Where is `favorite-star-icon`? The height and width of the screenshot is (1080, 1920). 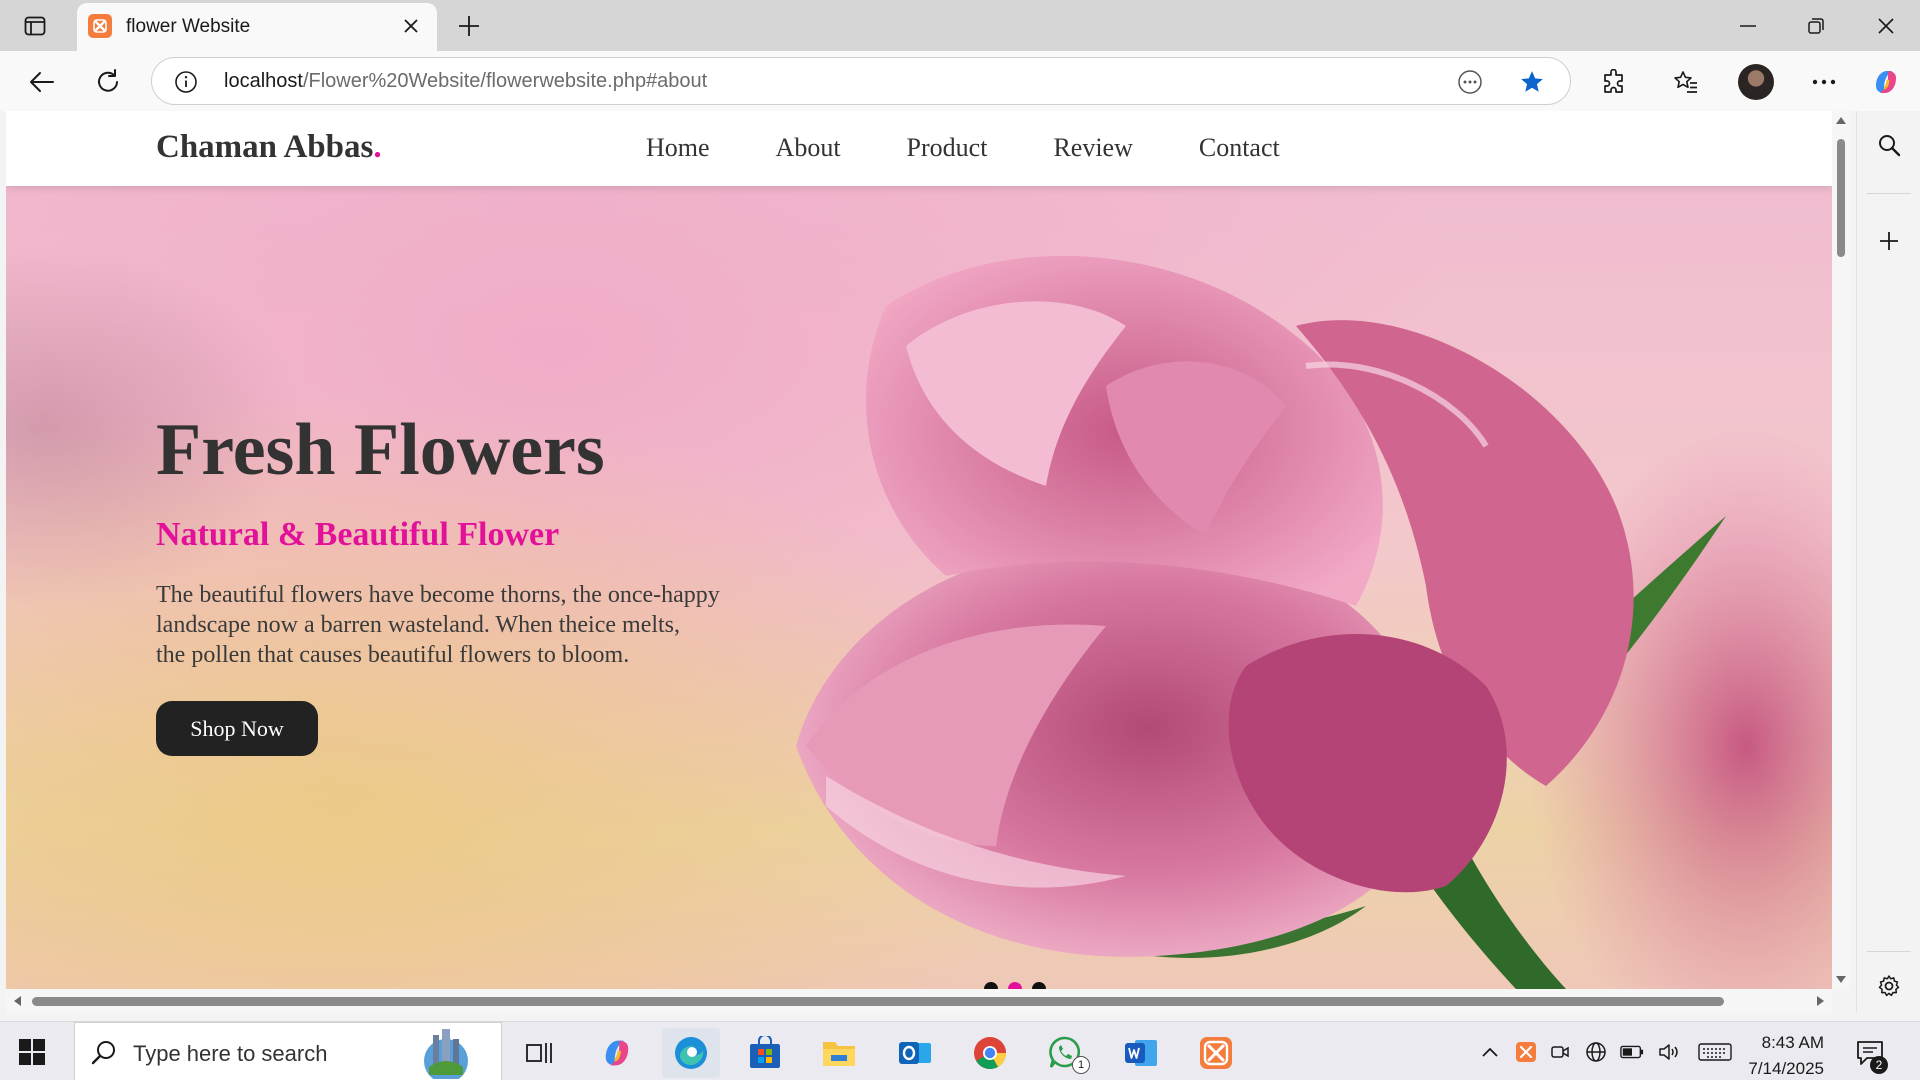 favorite-star-icon is located at coordinates (1532, 82).